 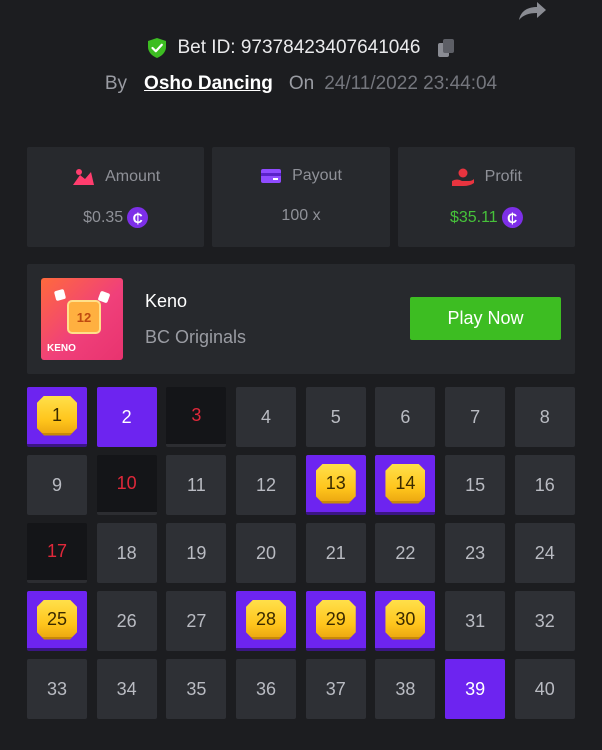 What do you see at coordinates (196, 485) in the screenshot?
I see `keno-cell-11: 11` at bounding box center [196, 485].